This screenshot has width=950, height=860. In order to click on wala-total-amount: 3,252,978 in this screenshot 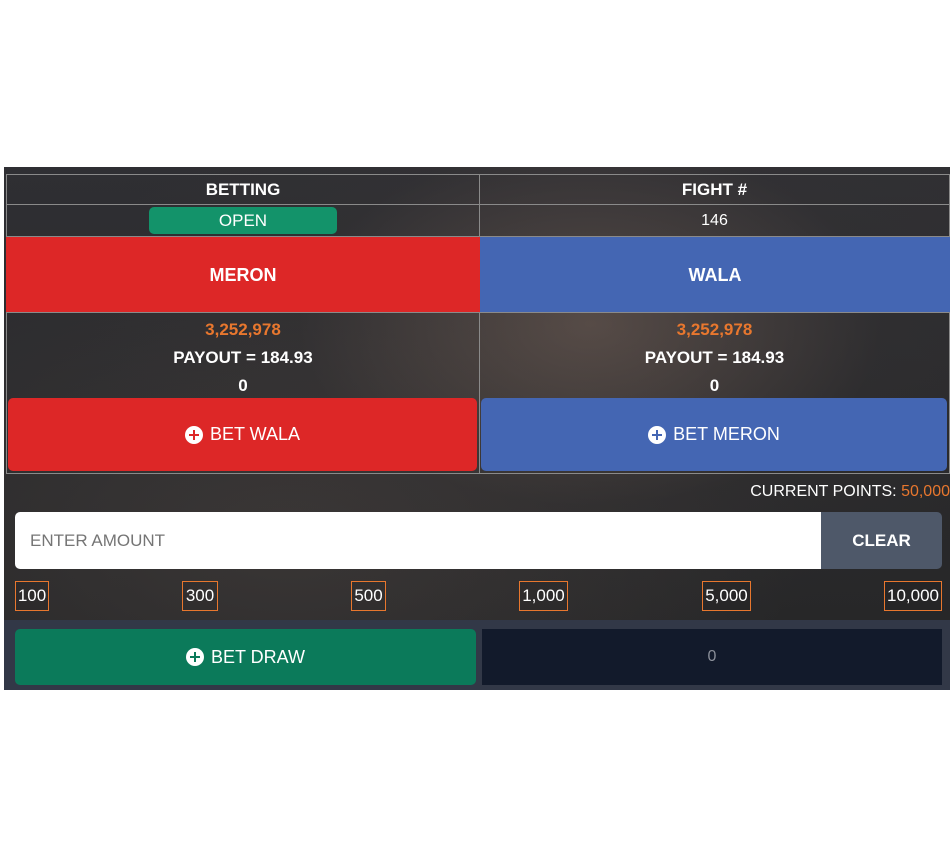, I will do `click(714, 329)`.